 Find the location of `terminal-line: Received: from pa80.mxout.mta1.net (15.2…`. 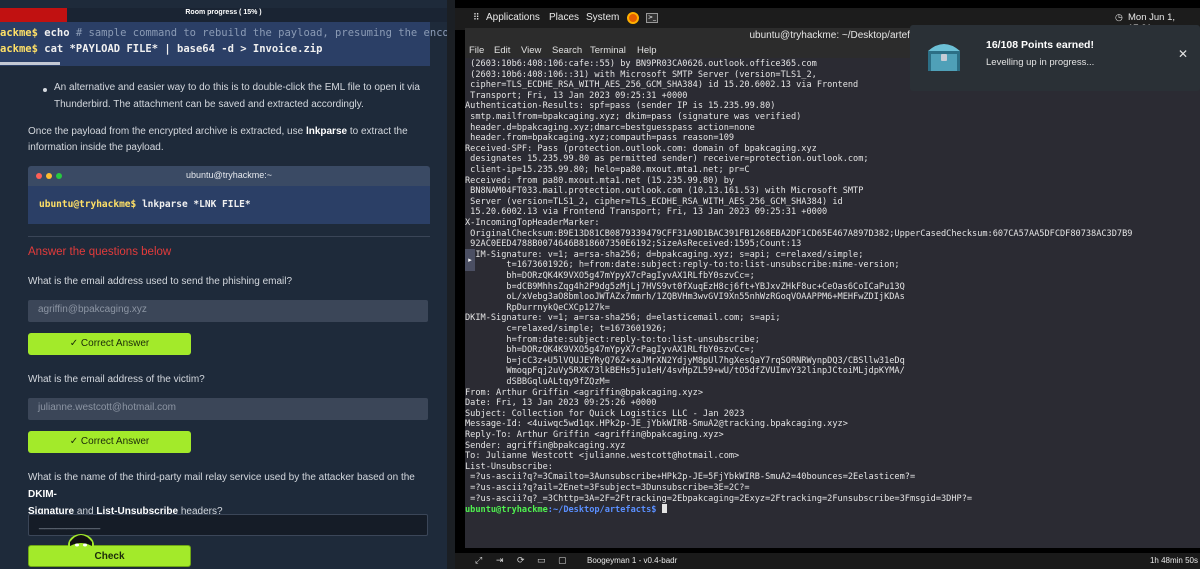

terminal-line: Received: from pa80.mxout.mta1.net (15.2… is located at coordinates (600, 180).